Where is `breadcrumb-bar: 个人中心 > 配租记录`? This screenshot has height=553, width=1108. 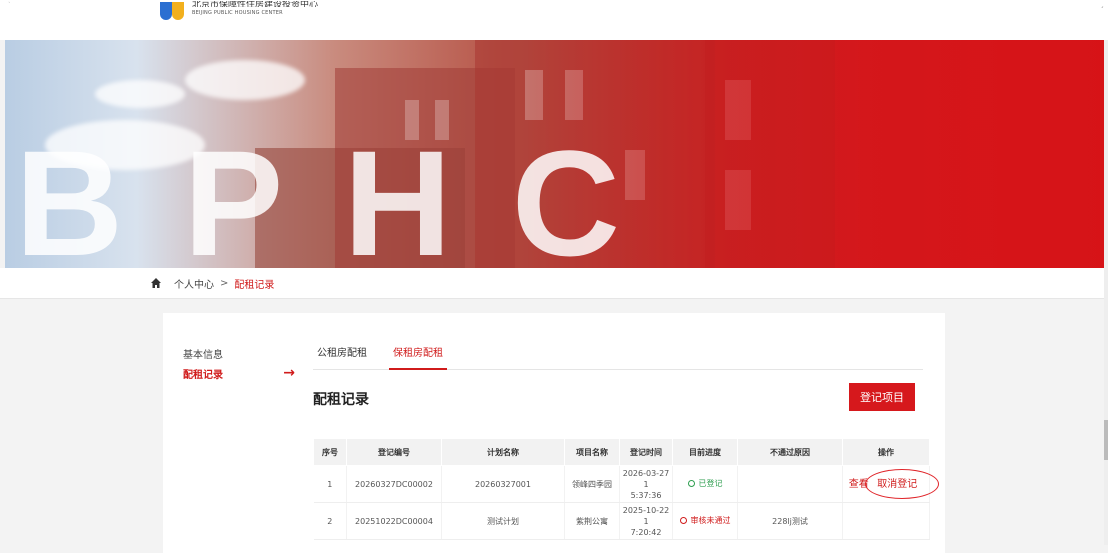 breadcrumb-bar: 个人中心 > 配租记录 is located at coordinates (554, 283).